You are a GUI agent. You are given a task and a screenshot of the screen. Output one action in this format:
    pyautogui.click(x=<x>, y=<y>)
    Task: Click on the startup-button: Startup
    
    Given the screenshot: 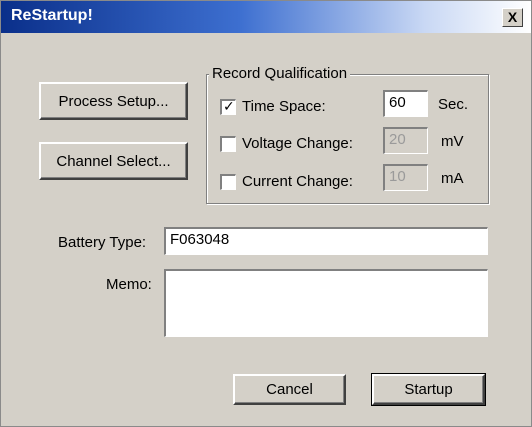 What is the action you would take?
    pyautogui.click(x=428, y=389)
    